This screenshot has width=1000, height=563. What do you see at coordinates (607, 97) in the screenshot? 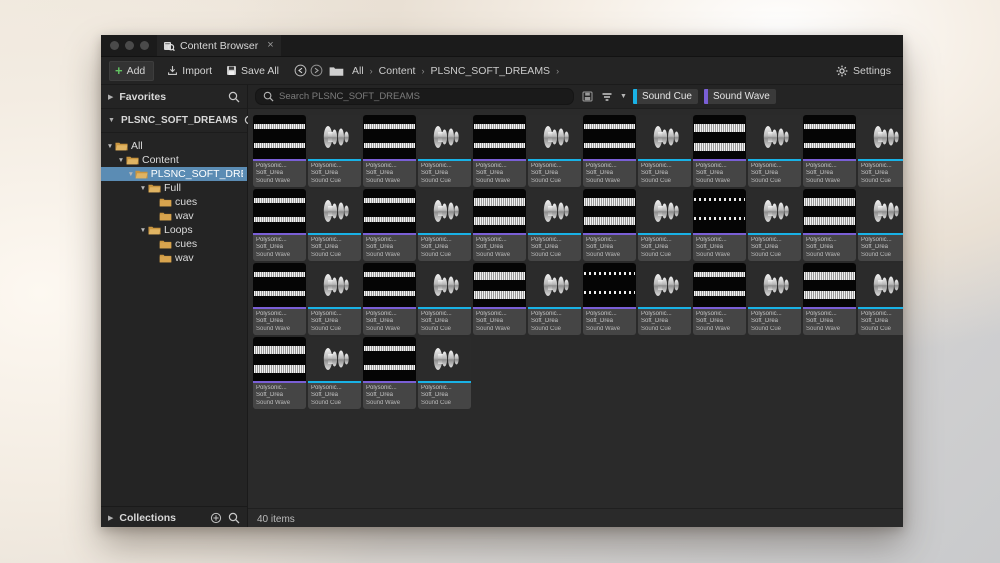
I see `filter-icon` at bounding box center [607, 97].